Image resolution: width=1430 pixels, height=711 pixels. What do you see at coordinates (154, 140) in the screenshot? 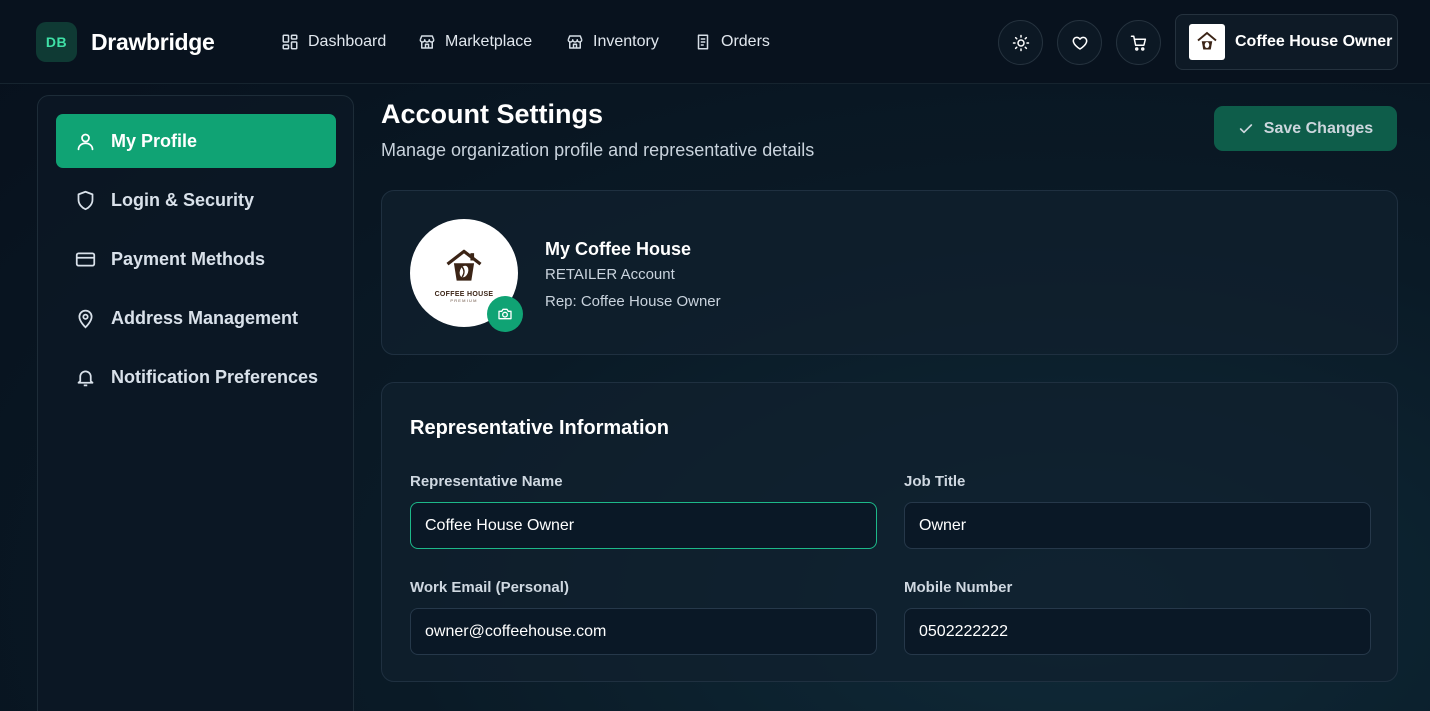
I see `sidebar-item-label: My Profile` at bounding box center [154, 140].